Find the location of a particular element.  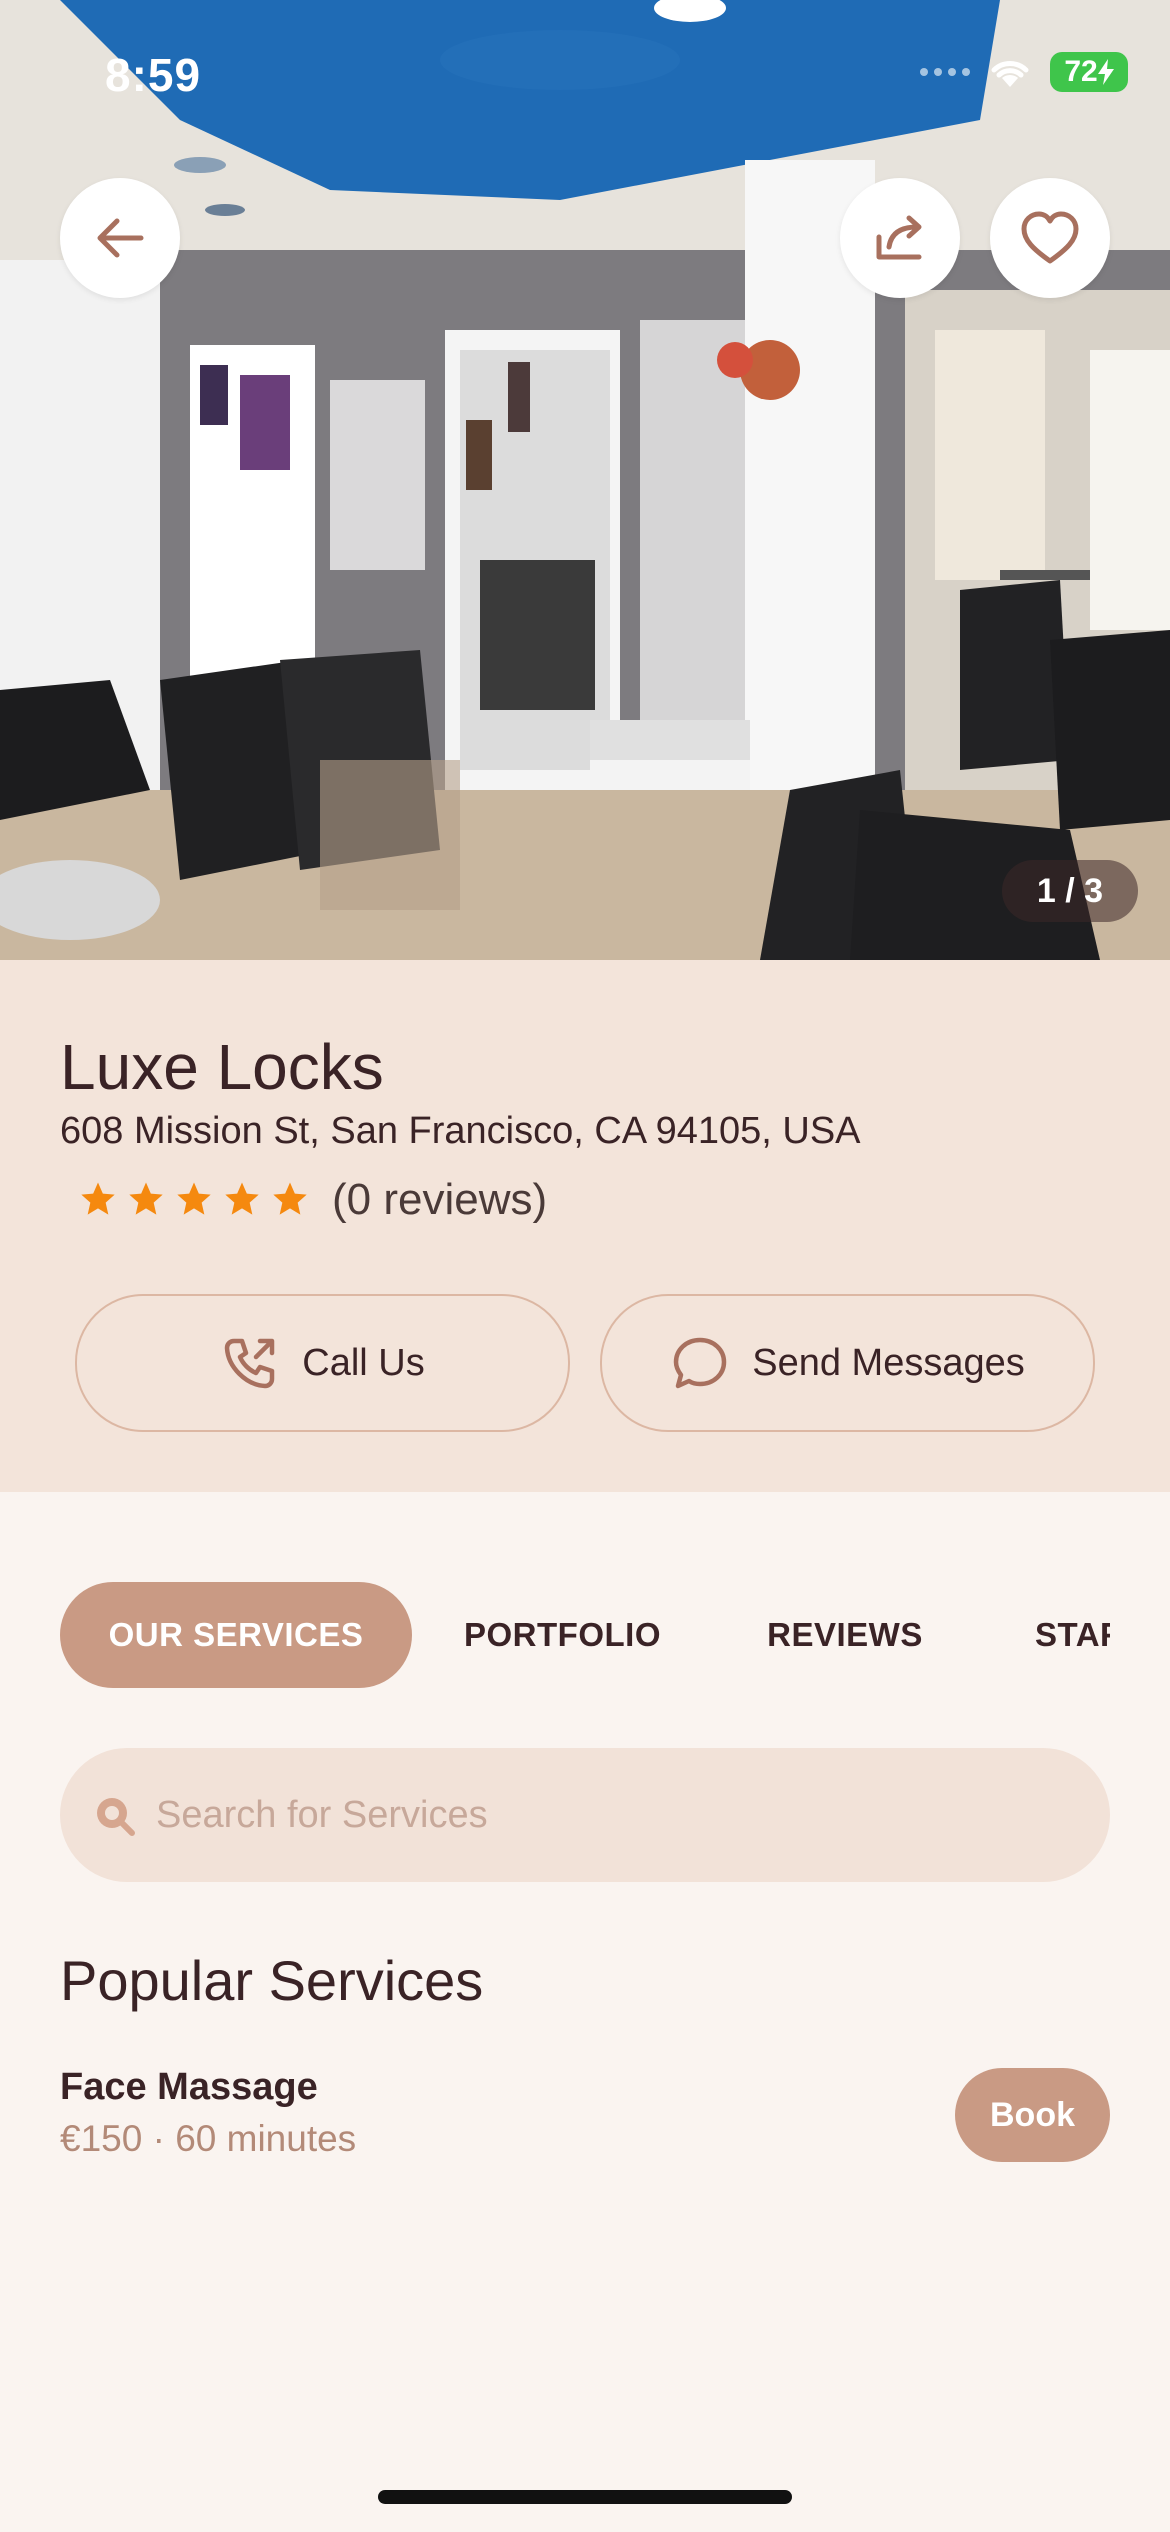

tab-our-services: OUR SERVICES is located at coordinates (236, 1635).